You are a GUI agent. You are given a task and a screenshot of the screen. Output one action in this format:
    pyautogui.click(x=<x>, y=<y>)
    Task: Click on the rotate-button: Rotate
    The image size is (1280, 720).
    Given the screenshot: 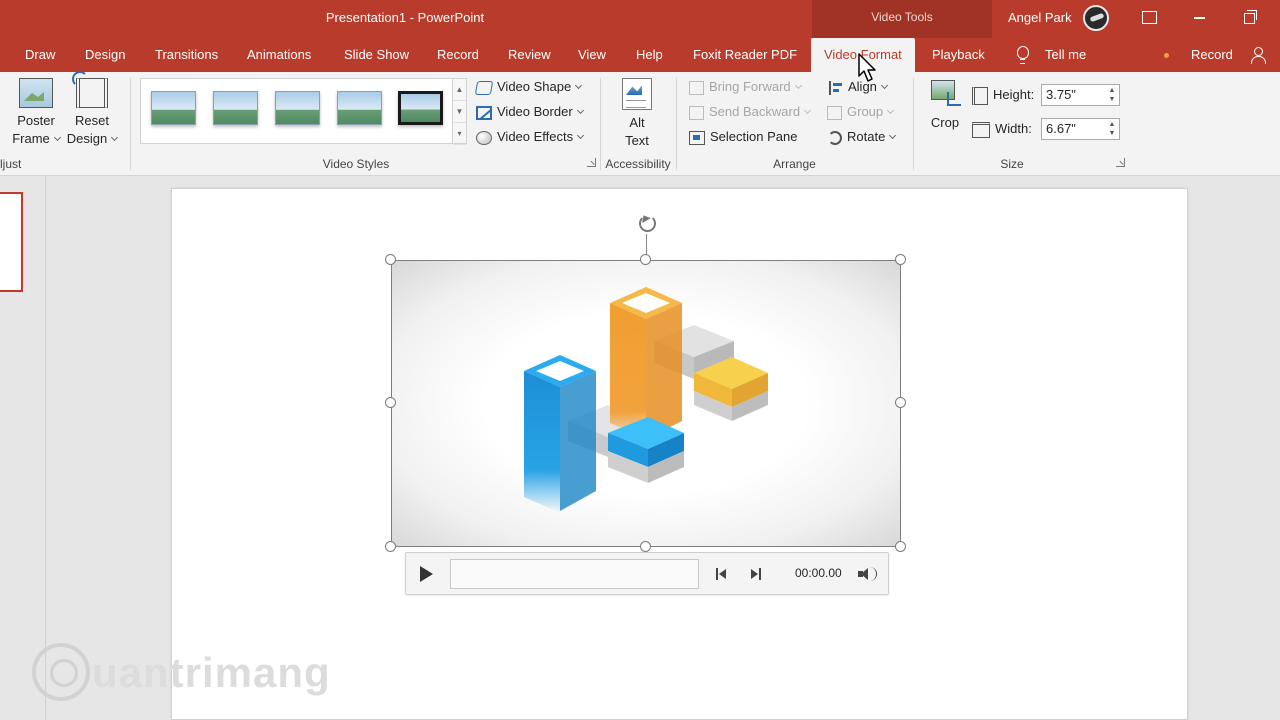 What is the action you would take?
    pyautogui.click(x=862, y=137)
    